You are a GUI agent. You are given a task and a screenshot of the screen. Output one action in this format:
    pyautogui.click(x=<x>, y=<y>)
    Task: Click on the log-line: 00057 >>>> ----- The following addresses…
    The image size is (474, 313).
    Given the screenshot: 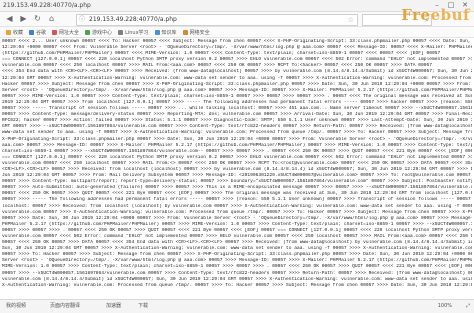 What is the action you would take?
    pyautogui.click(x=237, y=200)
    